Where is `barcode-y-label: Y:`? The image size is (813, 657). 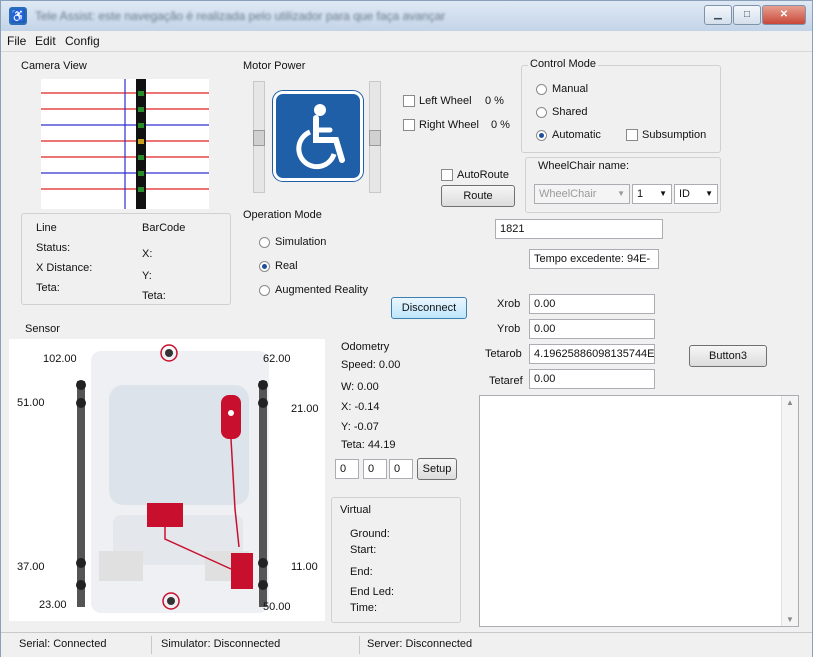 barcode-y-label: Y: is located at coordinates (147, 276).